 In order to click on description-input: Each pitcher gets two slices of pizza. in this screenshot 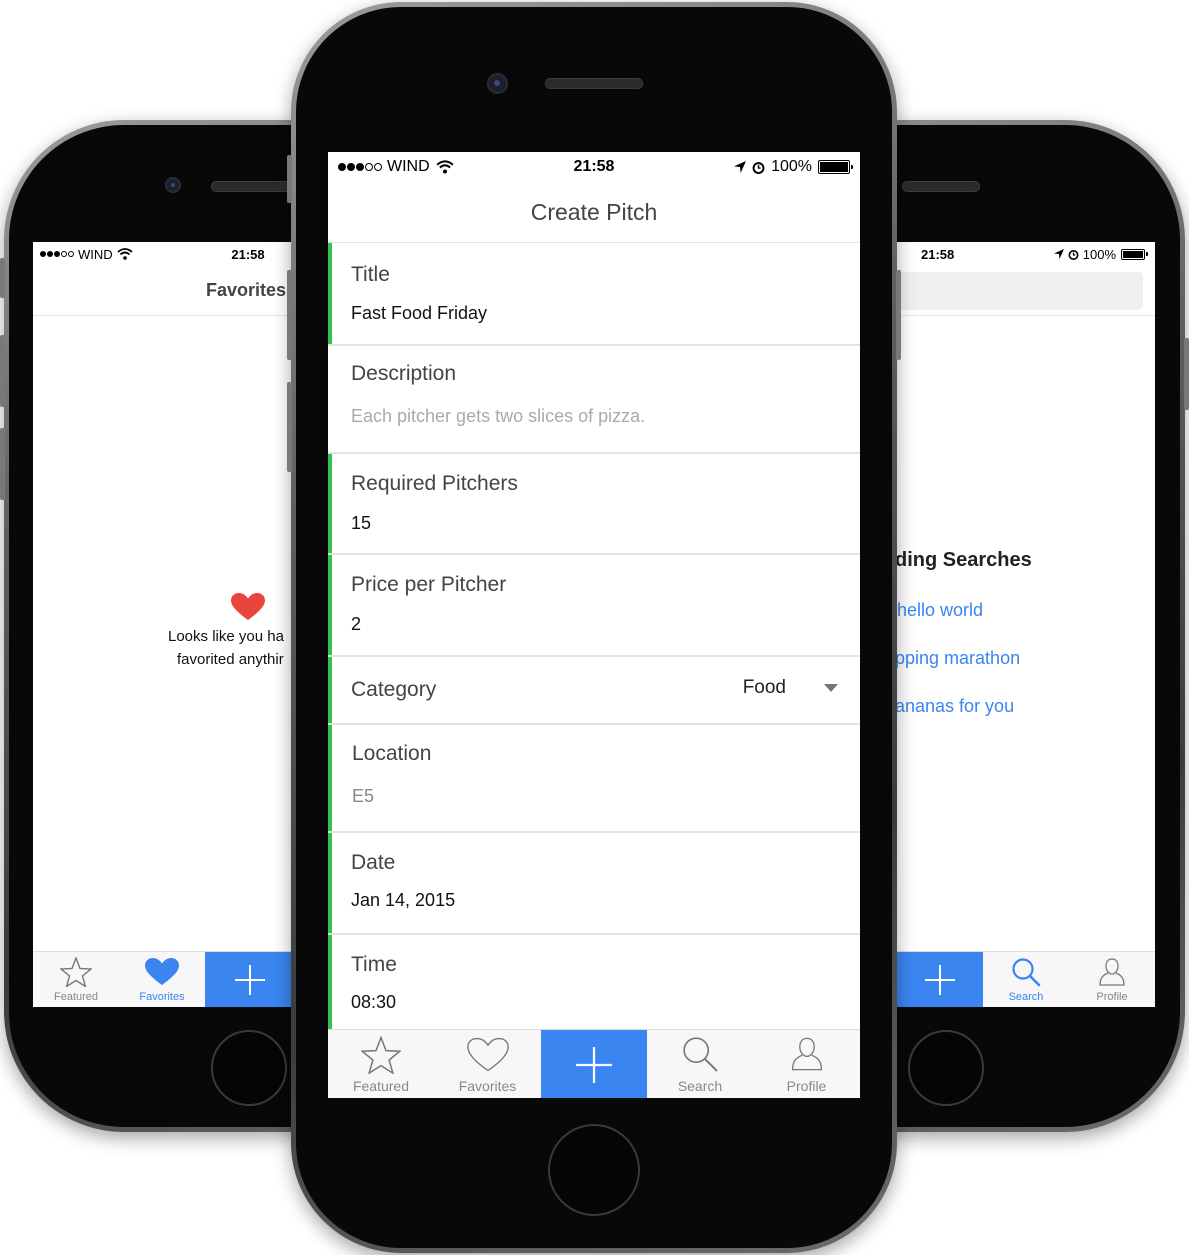, I will do `click(498, 416)`.